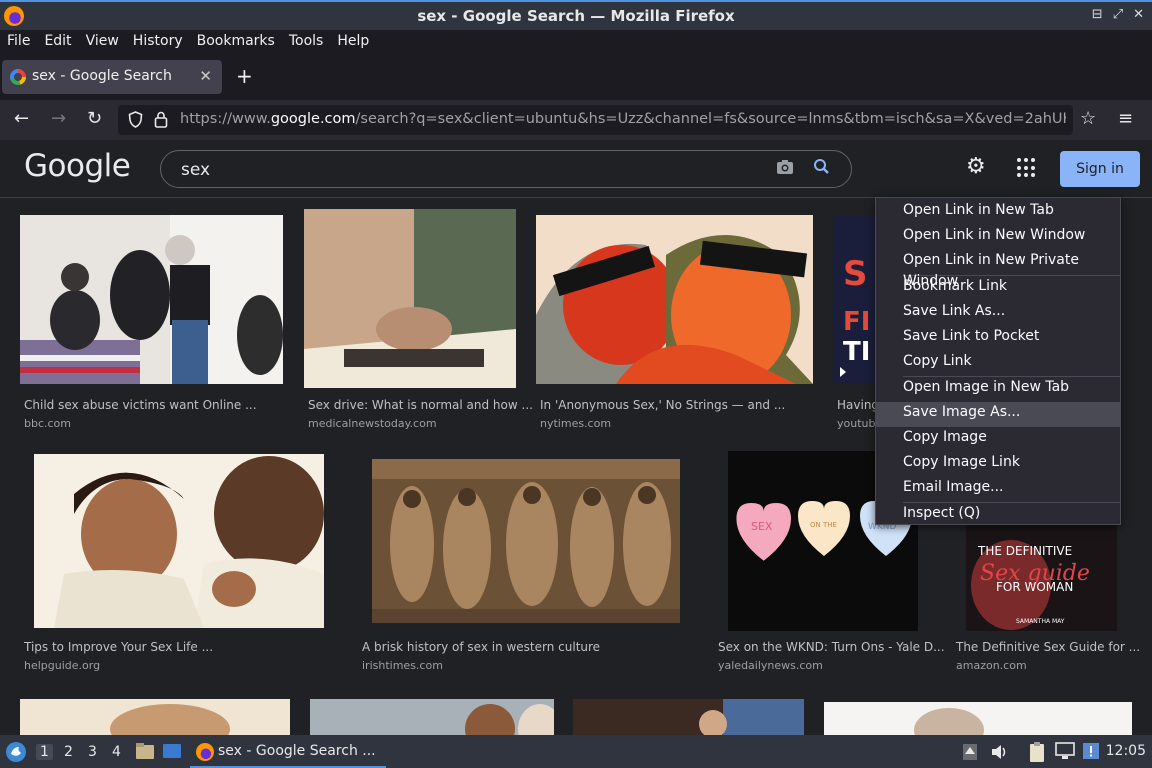 The width and height of the screenshot is (1152, 768). Describe the element at coordinates (244, 76) in the screenshot. I see `new-tab-button: +` at that location.